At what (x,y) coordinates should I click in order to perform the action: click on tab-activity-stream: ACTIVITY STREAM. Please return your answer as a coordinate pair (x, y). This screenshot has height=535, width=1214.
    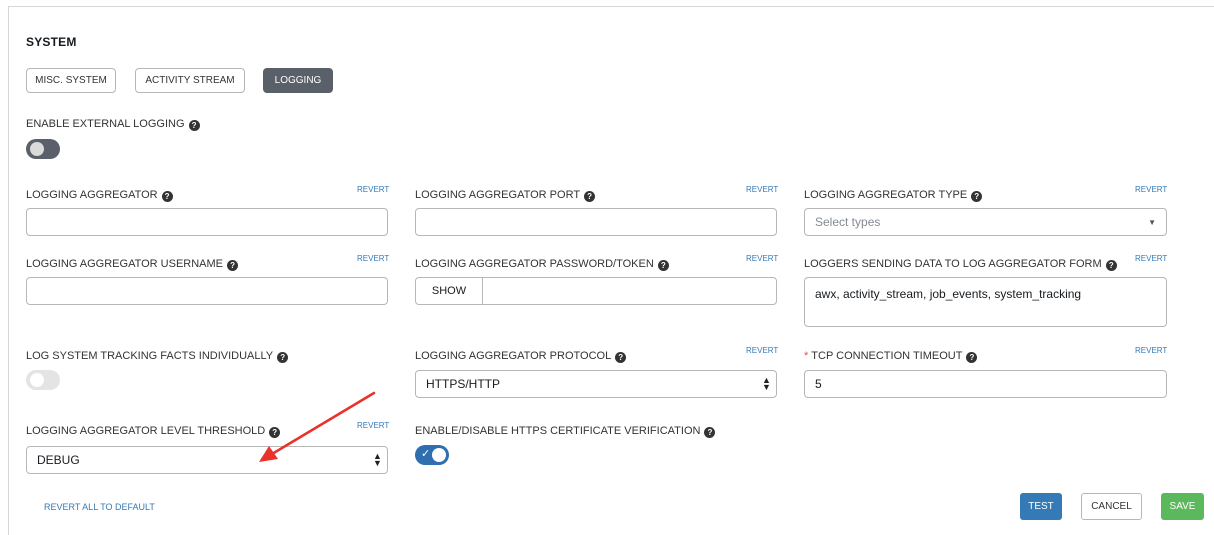
    Looking at the image, I should click on (190, 80).